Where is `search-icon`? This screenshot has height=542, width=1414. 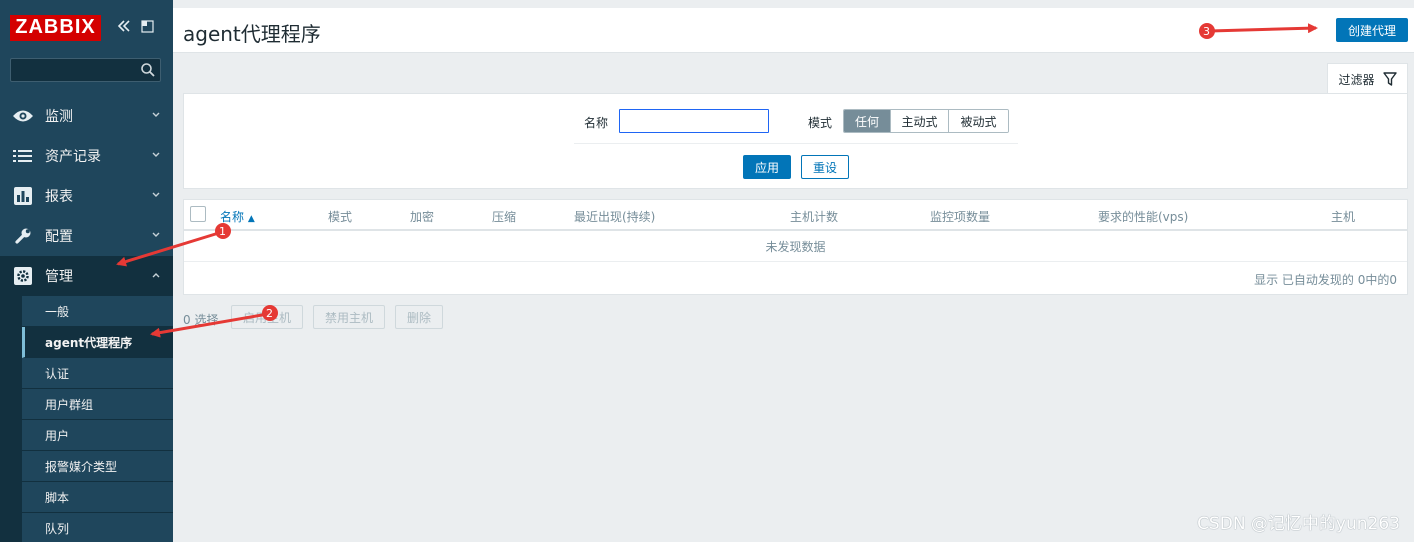 search-icon is located at coordinates (148, 70).